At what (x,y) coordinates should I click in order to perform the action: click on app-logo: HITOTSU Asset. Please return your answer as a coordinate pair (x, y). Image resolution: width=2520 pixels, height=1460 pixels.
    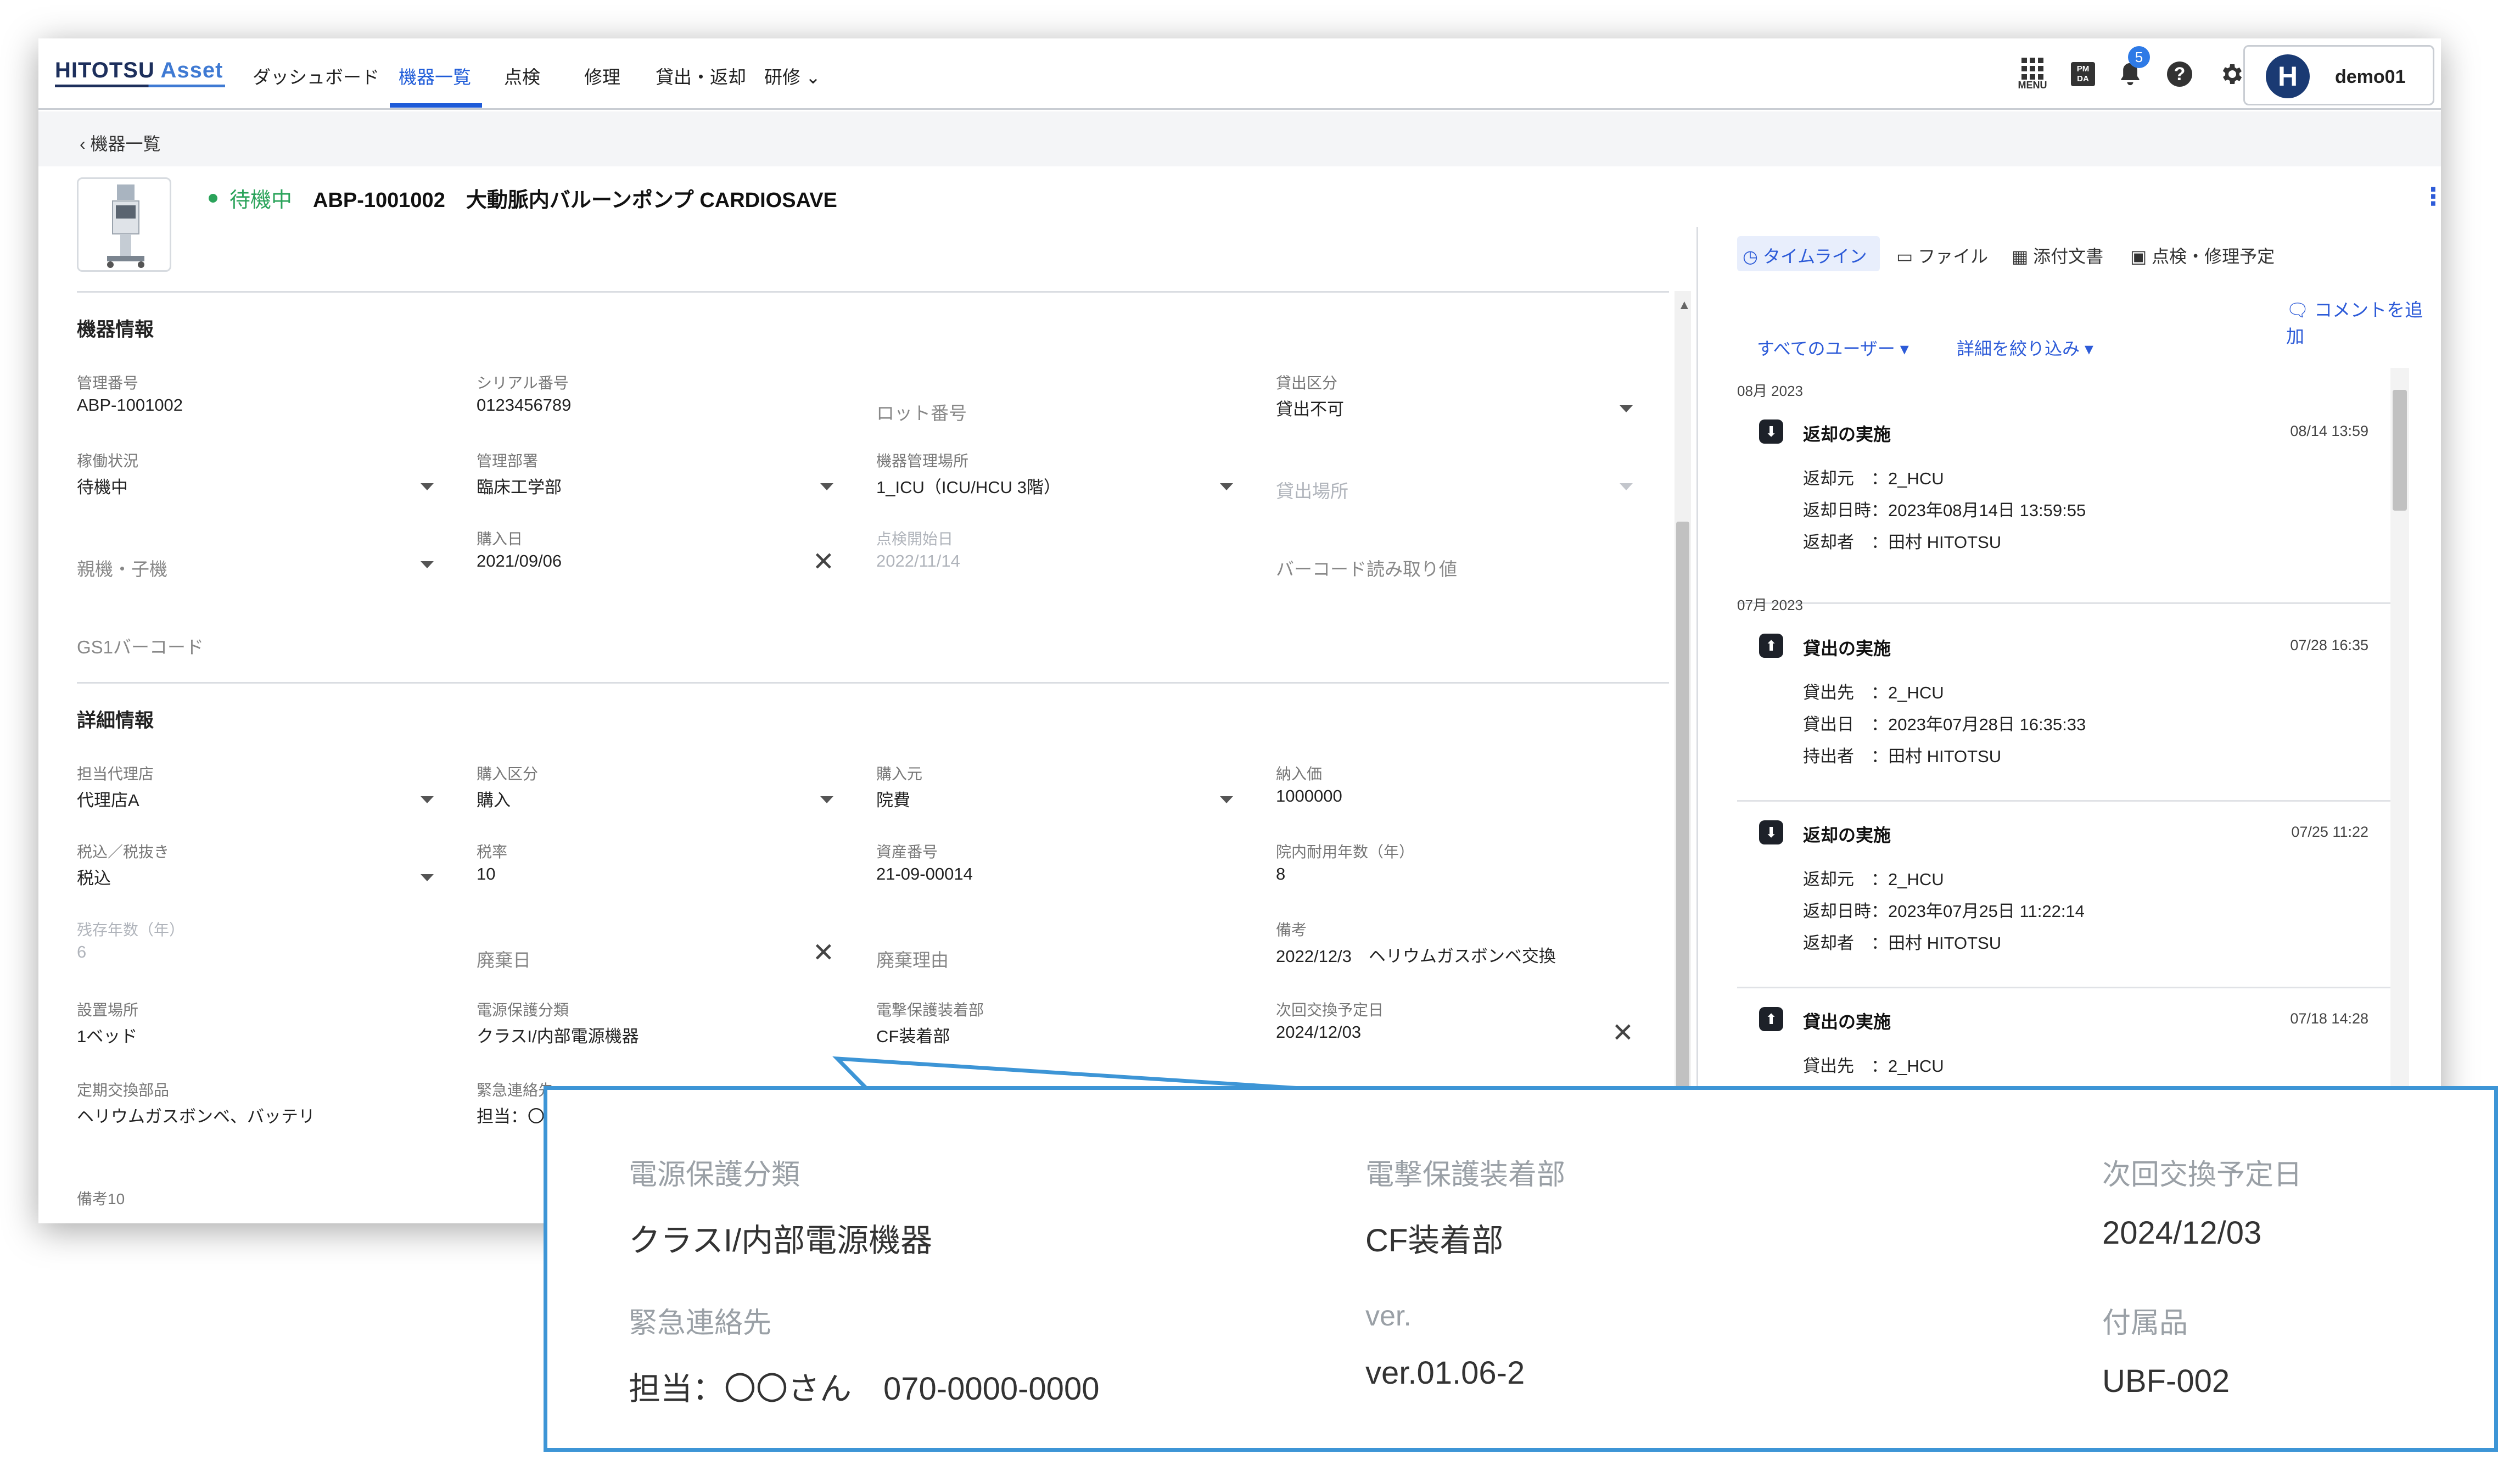
    Looking at the image, I should click on (139, 70).